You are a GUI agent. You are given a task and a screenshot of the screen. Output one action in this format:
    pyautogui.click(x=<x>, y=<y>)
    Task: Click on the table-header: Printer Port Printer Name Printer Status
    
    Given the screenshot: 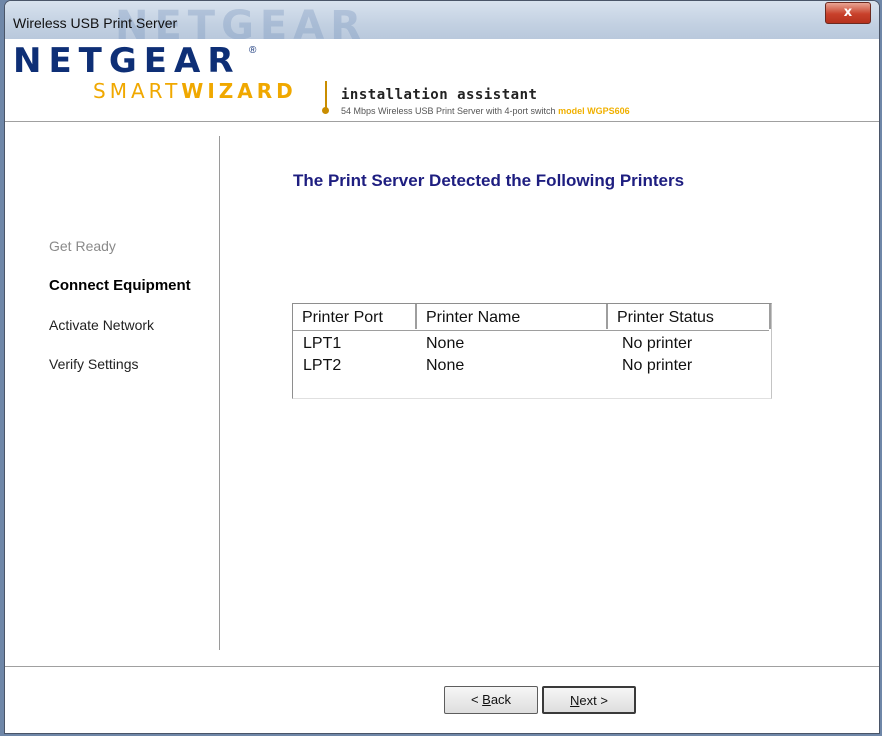 What is the action you would take?
    pyautogui.click(x=532, y=317)
    